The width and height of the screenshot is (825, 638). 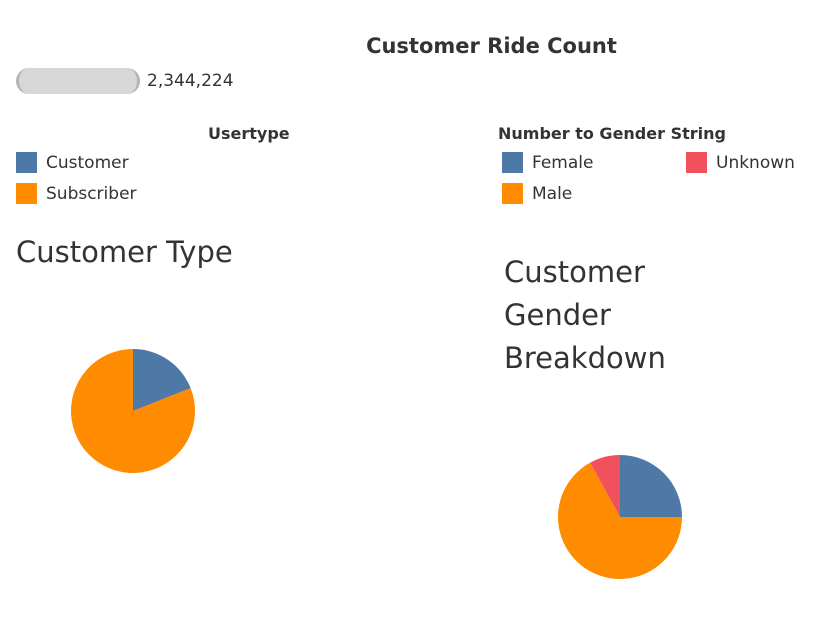 What do you see at coordinates (651, 486) in the screenshot?
I see `pie-slice-female` at bounding box center [651, 486].